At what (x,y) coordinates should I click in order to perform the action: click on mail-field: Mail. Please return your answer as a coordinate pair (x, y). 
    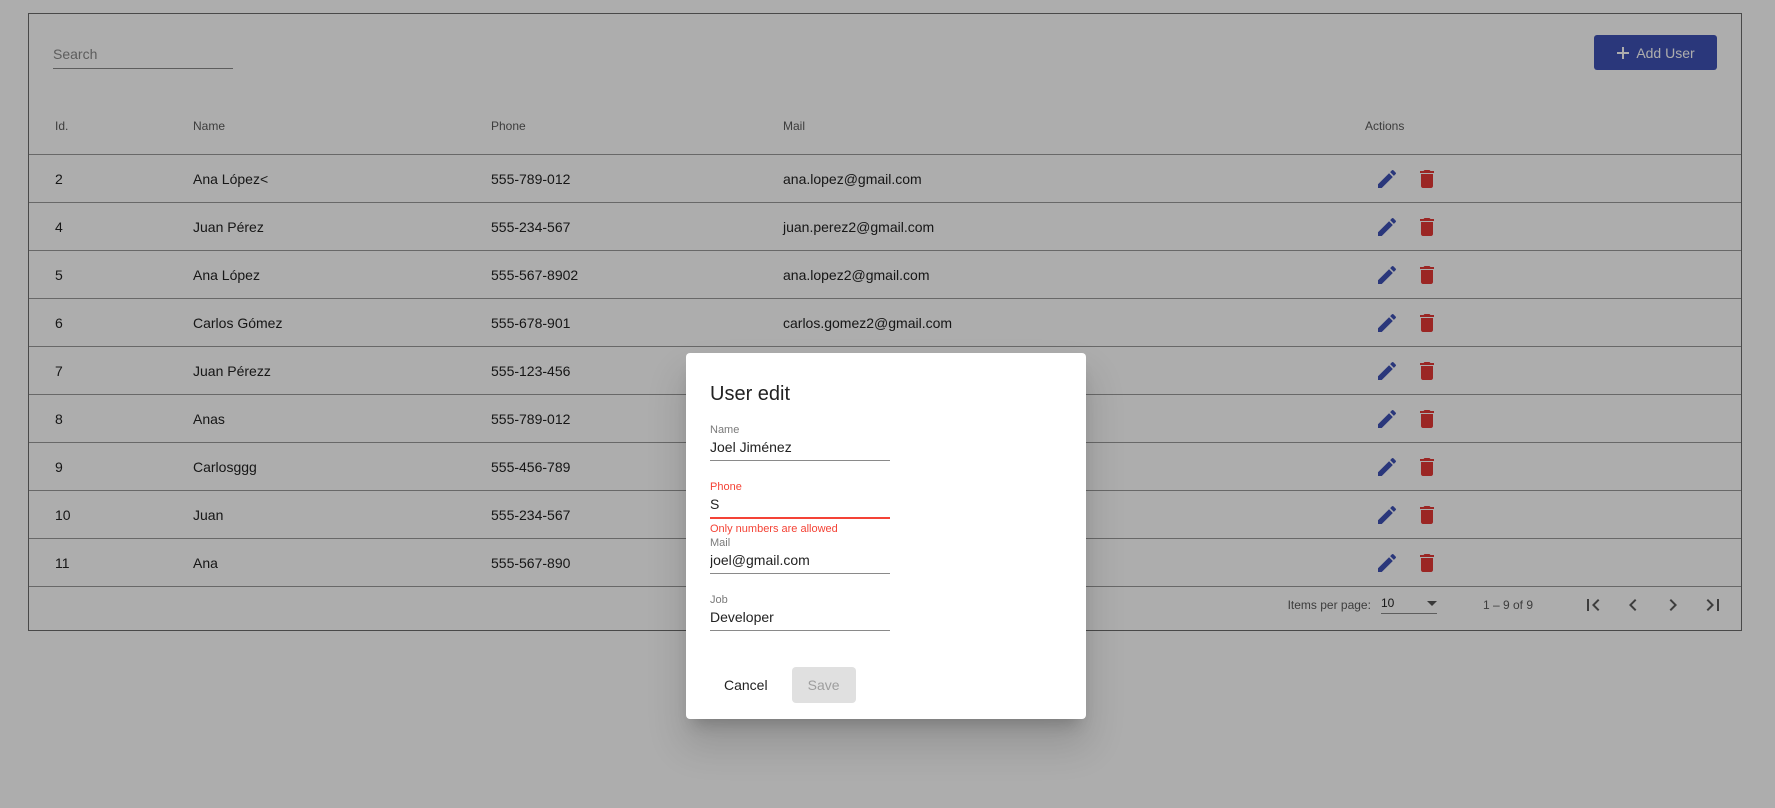
    Looking at the image, I should click on (800, 555).